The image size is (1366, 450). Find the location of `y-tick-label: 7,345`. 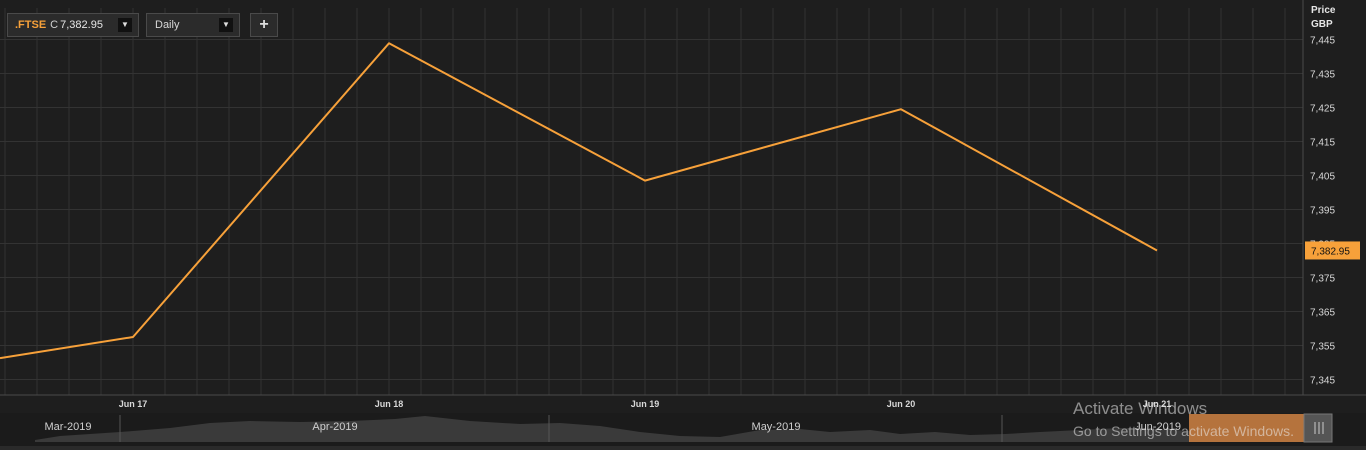

y-tick-label: 7,345 is located at coordinates (1322, 381).